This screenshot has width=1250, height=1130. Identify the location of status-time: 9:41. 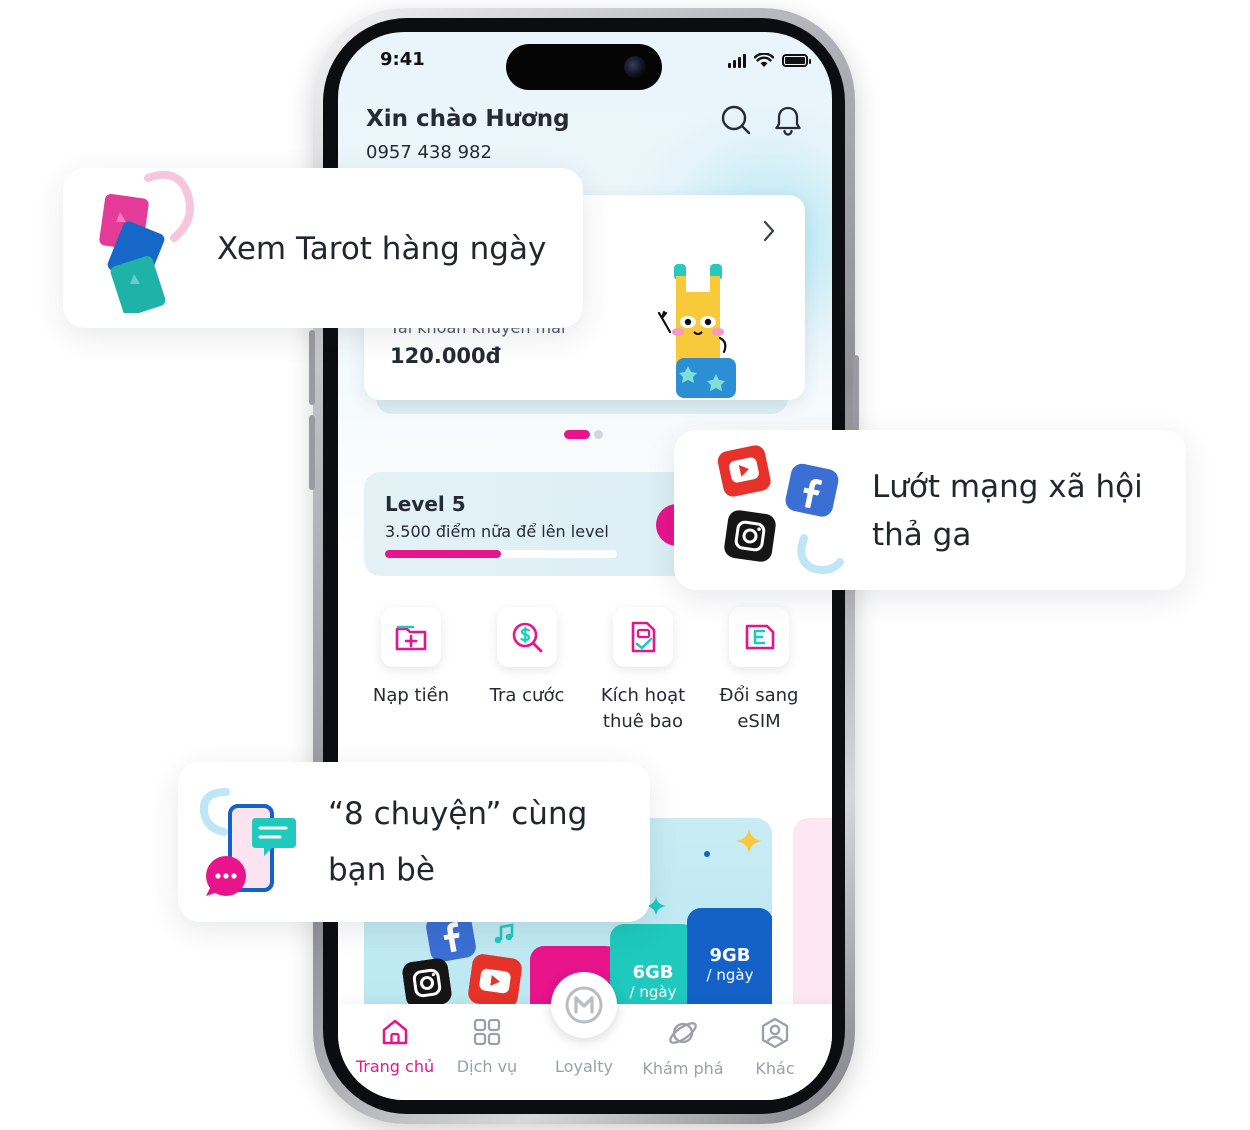
(402, 59).